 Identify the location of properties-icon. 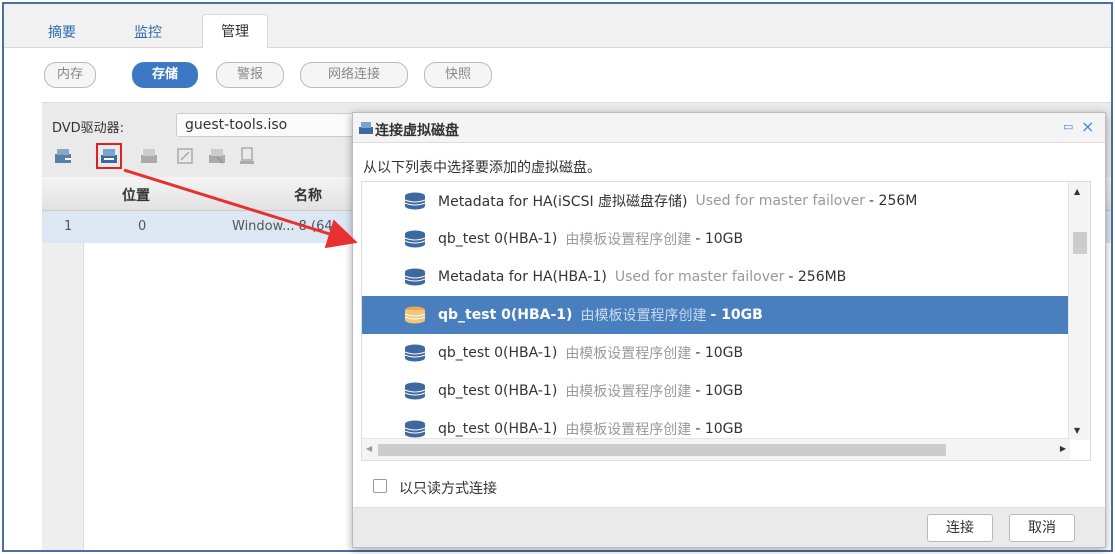
(247, 156).